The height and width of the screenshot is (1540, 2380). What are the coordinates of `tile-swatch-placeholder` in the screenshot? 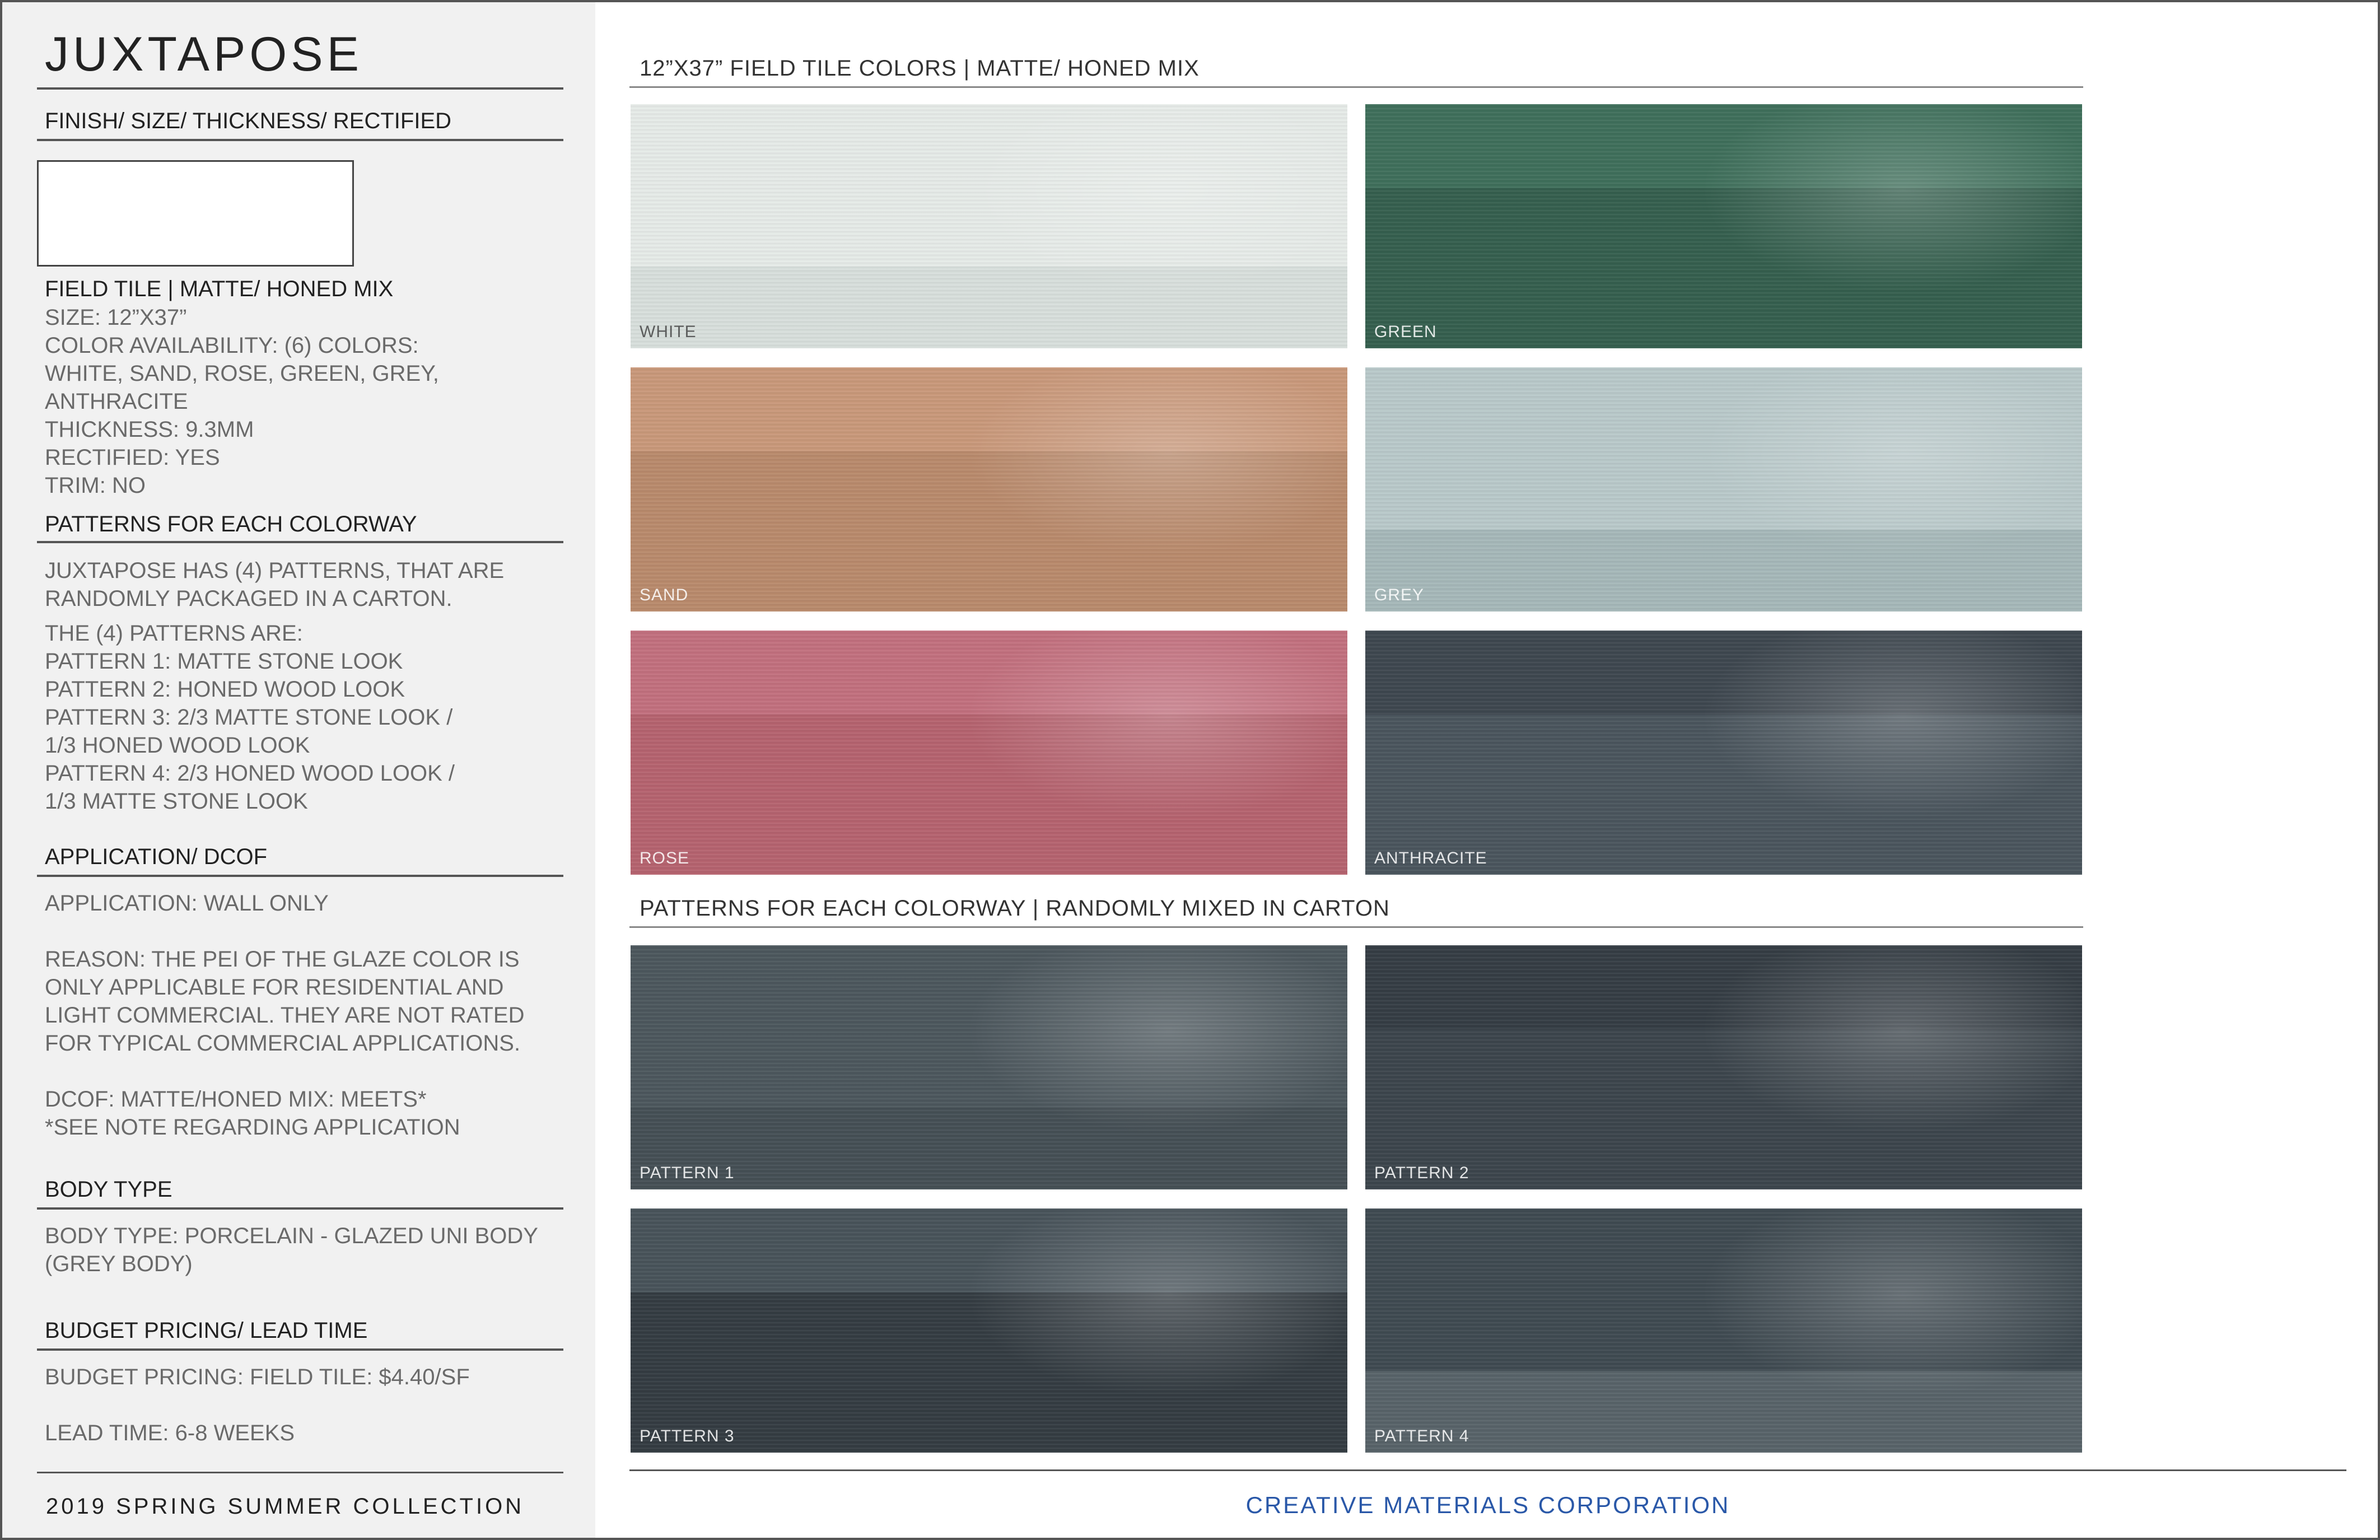 It's located at (196, 214).